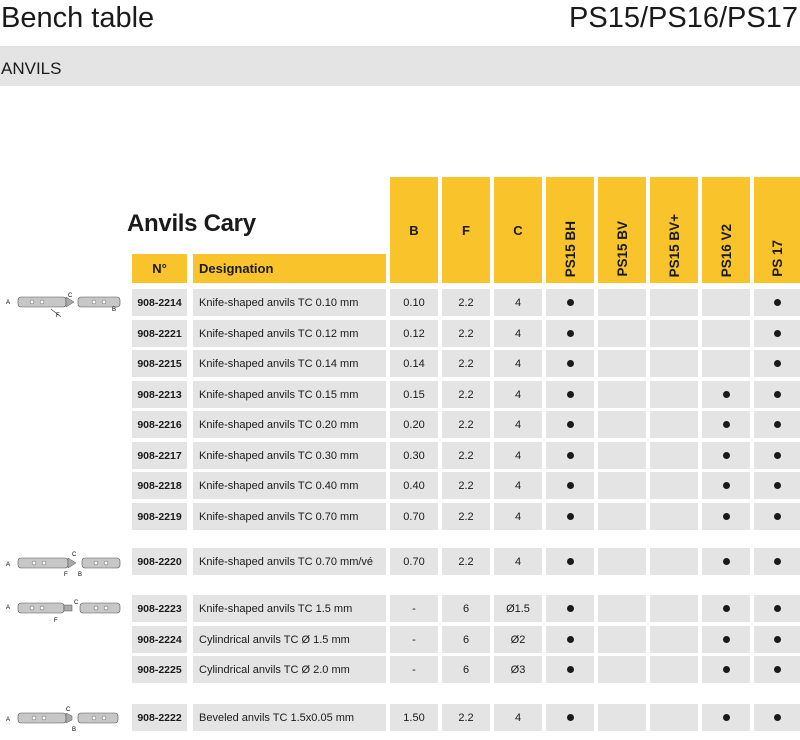 The height and width of the screenshot is (740, 800). What do you see at coordinates (159, 455) in the screenshot?
I see `row-number: 908-2217` at bounding box center [159, 455].